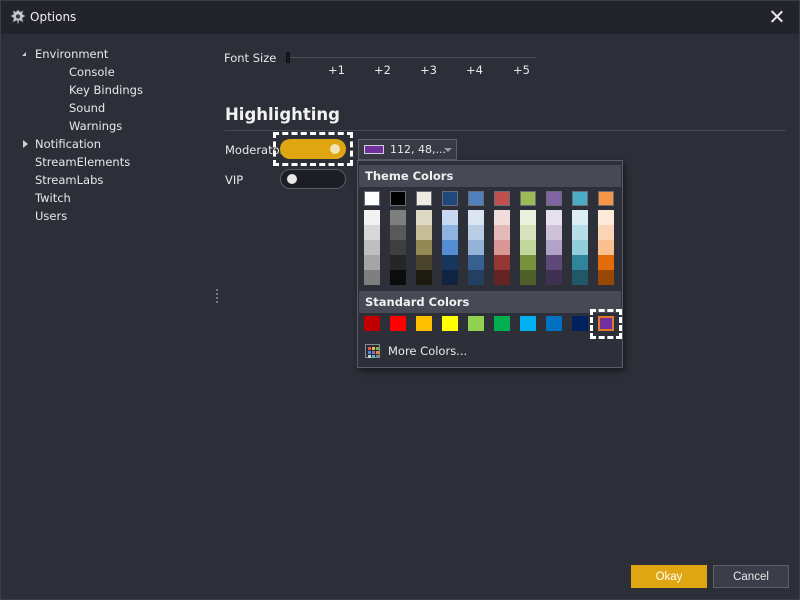 The image size is (800, 600). Describe the element at coordinates (83, 162) in the screenshot. I see `tree-item-label: StreamElements` at that location.